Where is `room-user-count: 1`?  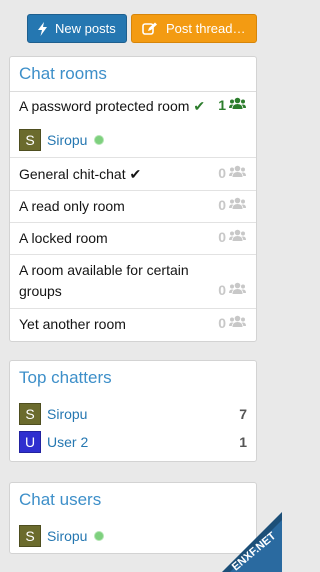
room-user-count: 1 is located at coordinates (232, 105).